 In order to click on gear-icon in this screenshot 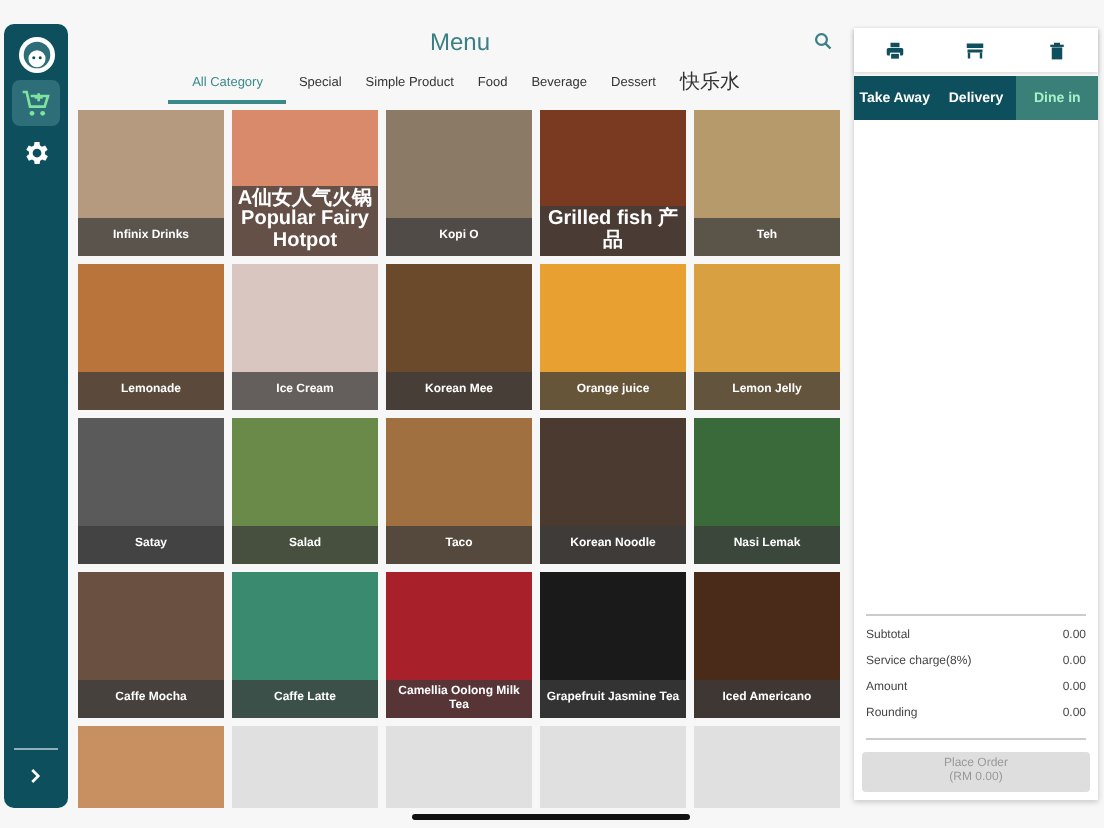, I will do `click(36, 153)`.